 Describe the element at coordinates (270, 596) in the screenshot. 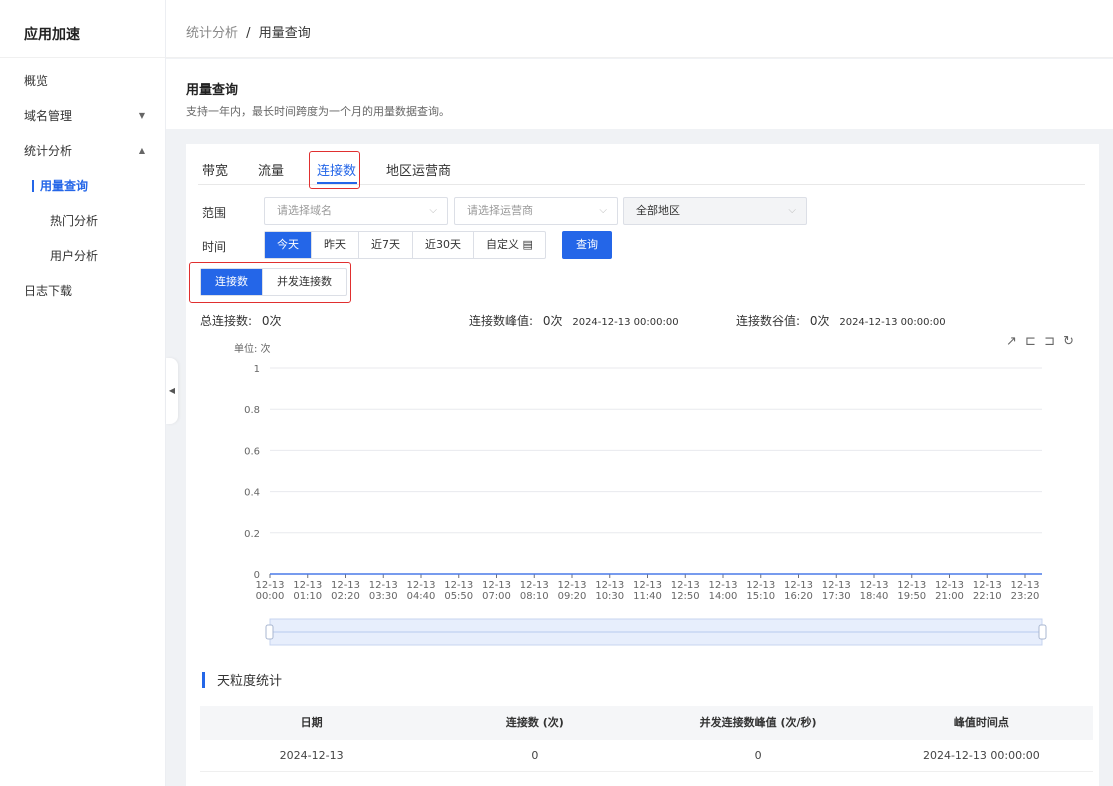

I see `x-tick-label-time: 00:00` at that location.